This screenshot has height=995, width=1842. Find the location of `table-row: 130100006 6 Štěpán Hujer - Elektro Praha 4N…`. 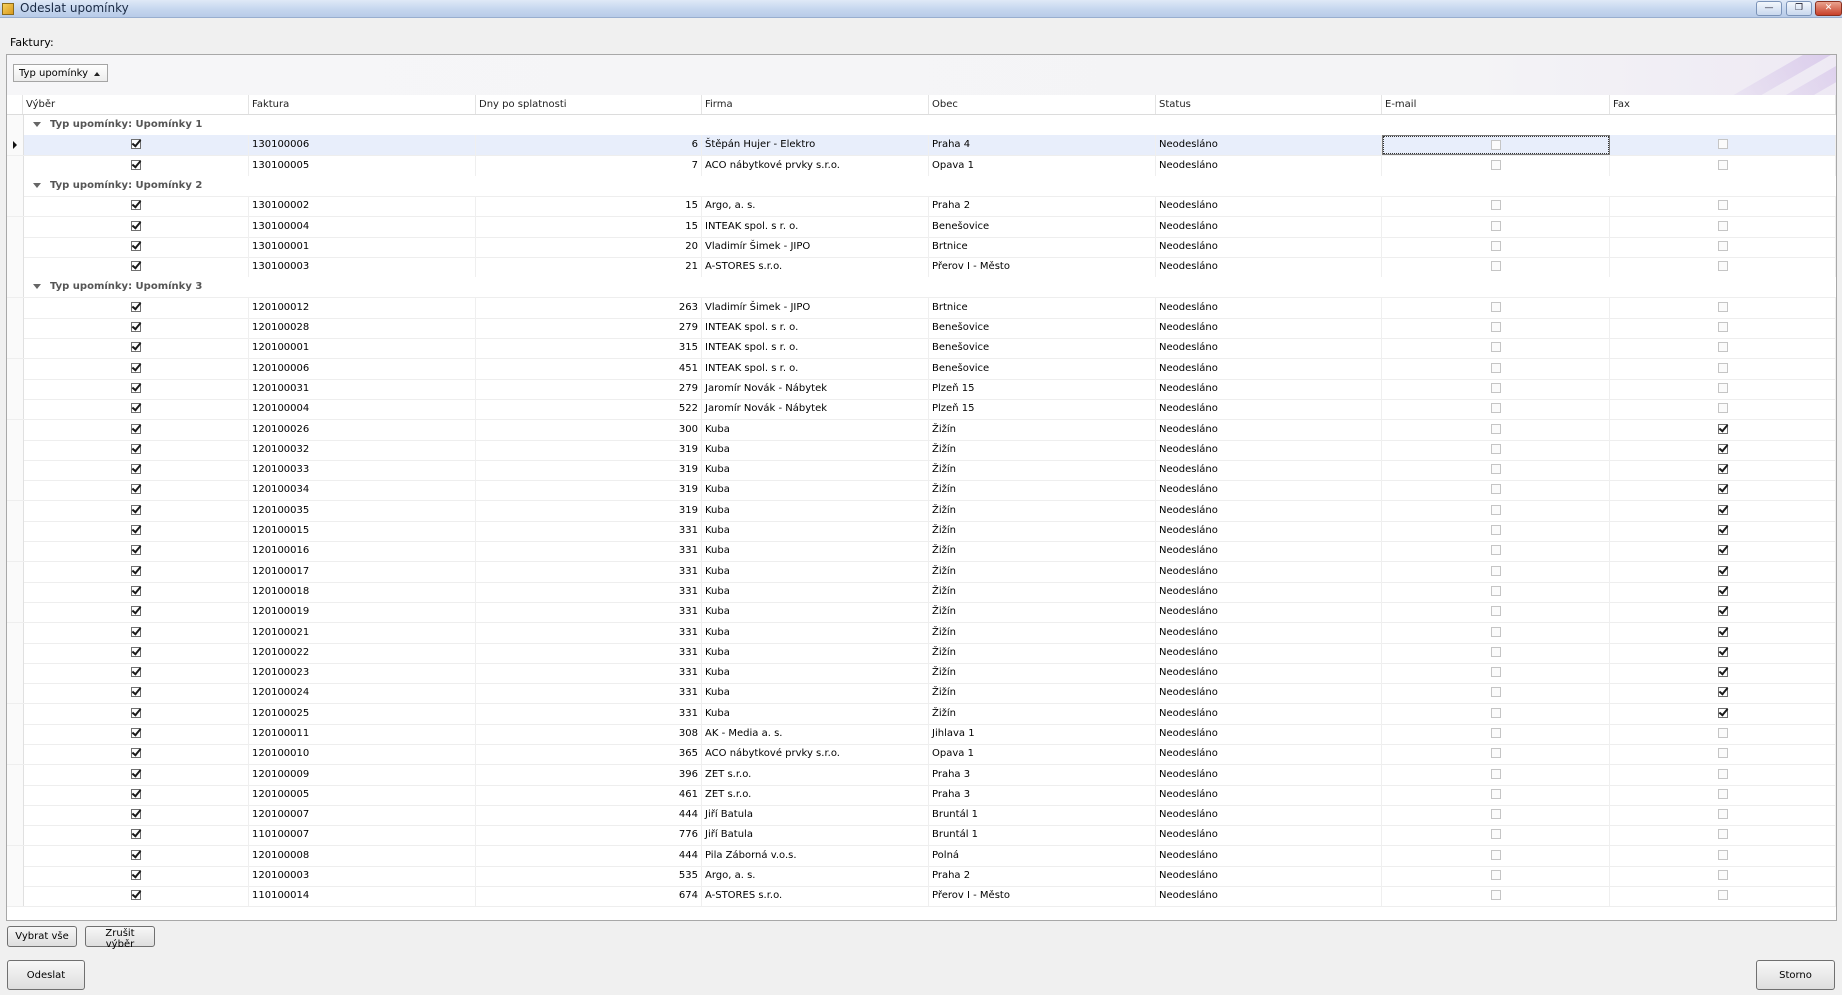

table-row: 130100006 6 Štěpán Hujer - Elektro Praha 4N… is located at coordinates (921, 145).